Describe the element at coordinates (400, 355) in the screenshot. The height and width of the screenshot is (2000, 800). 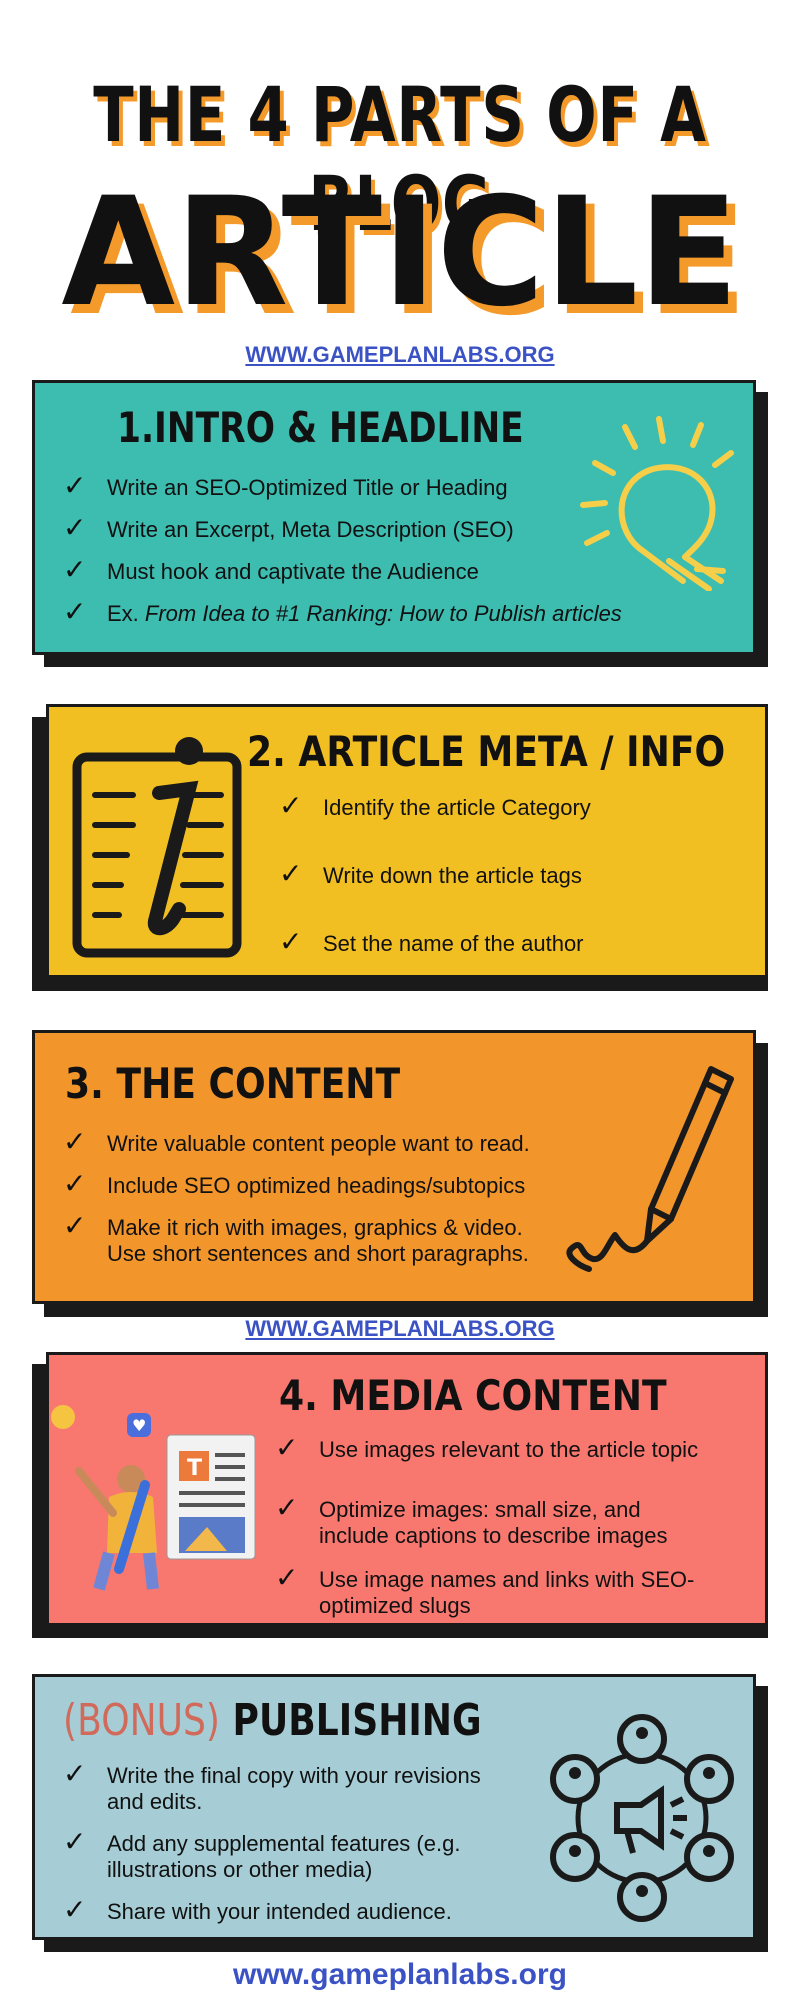
I see `website-link-top: WWW.GAMEPLANLABS.ORG` at that location.